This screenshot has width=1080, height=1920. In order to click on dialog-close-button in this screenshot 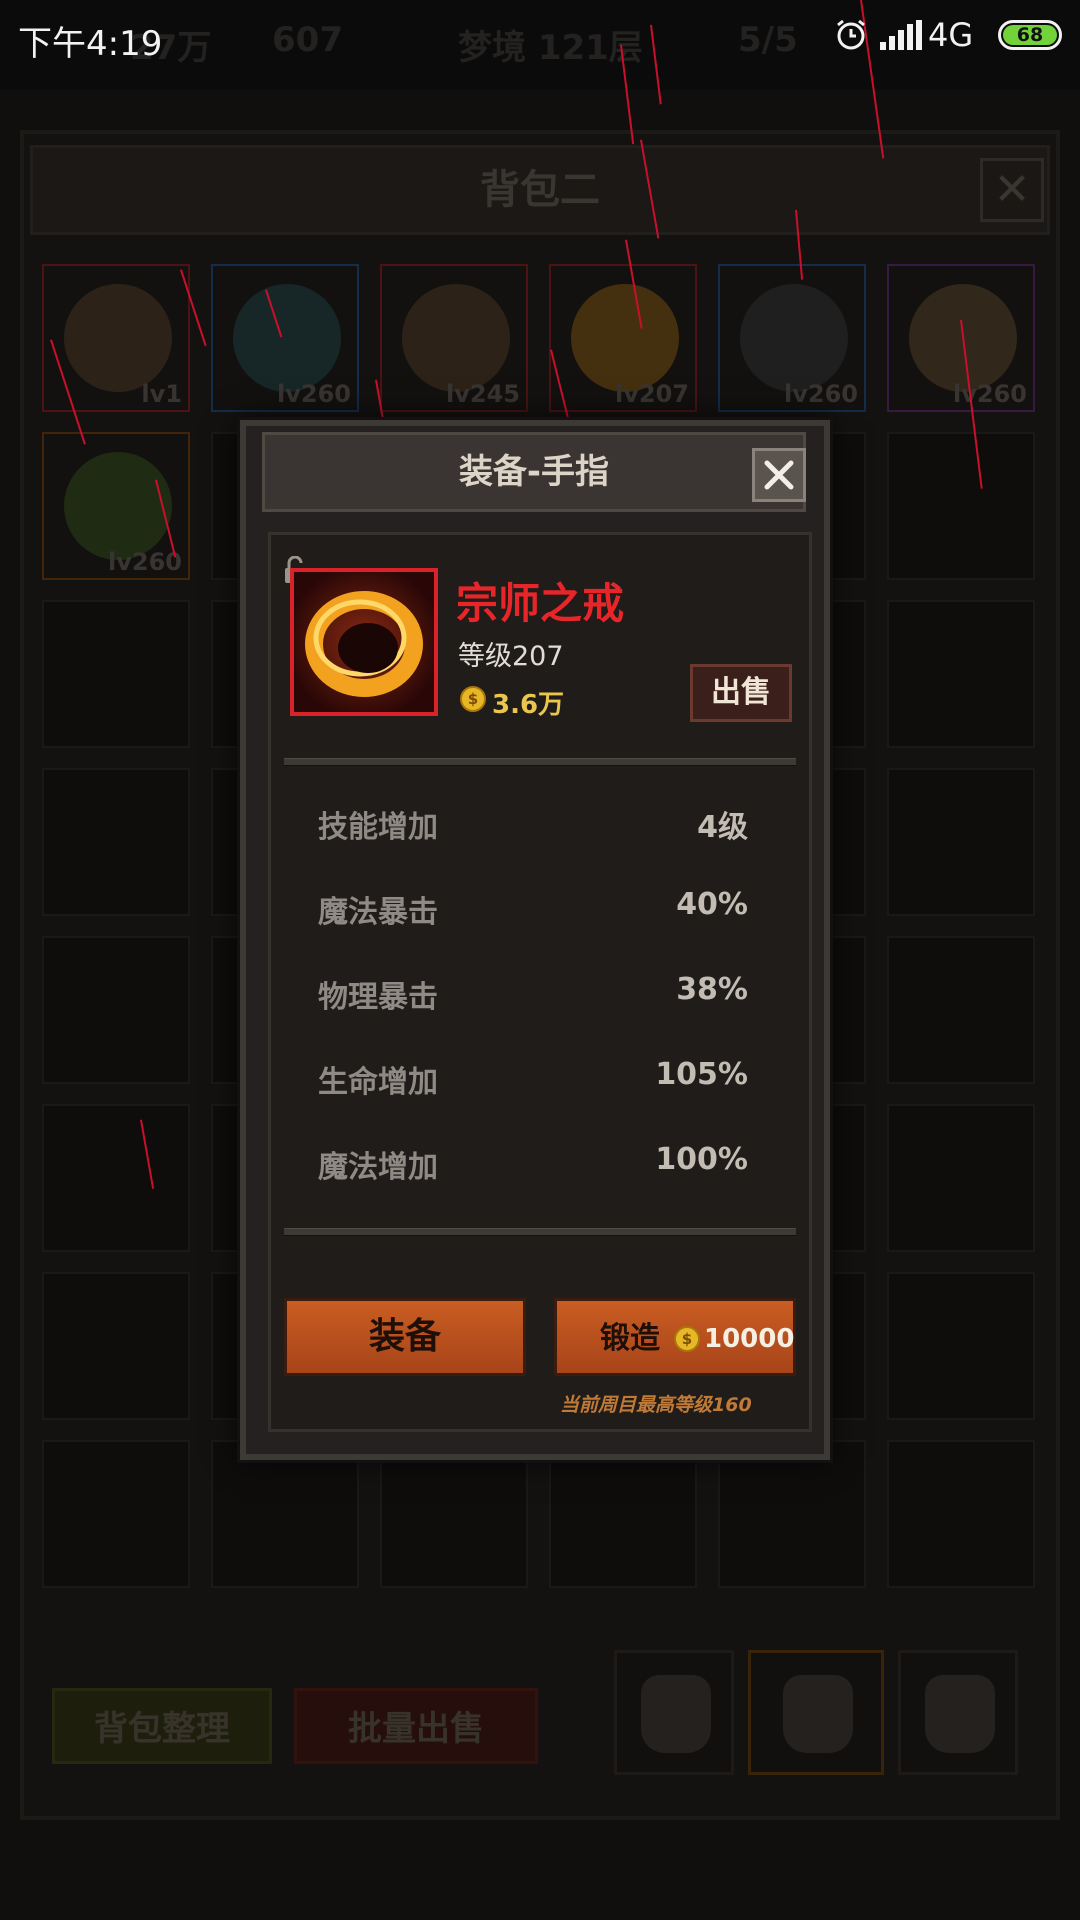, I will do `click(779, 475)`.